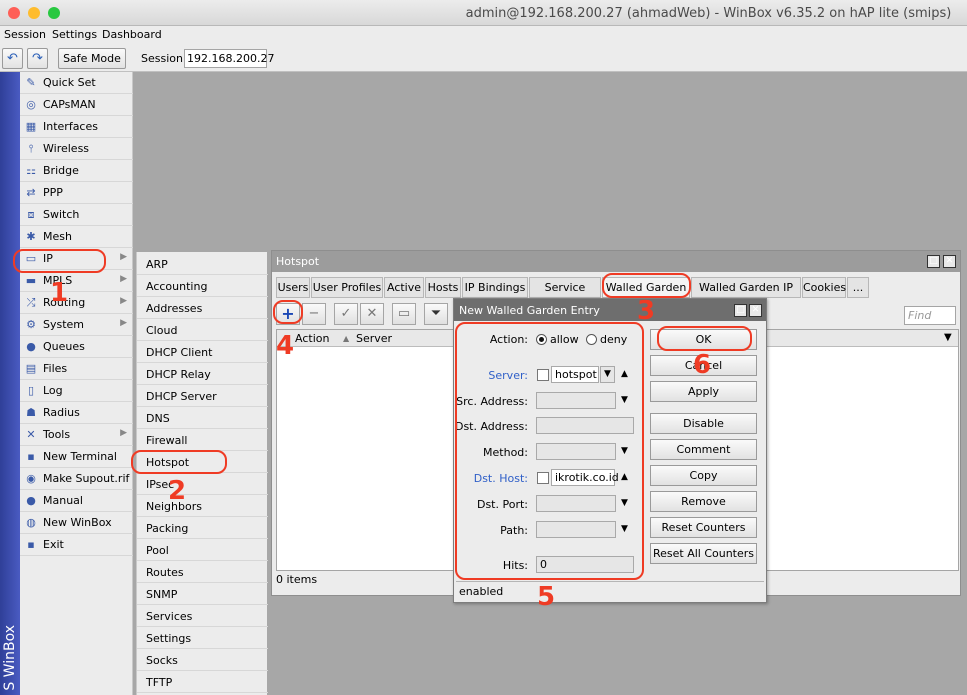  What do you see at coordinates (76, 303) in the screenshot?
I see `menu-item-routing: ⤮ Routing ▶` at bounding box center [76, 303].